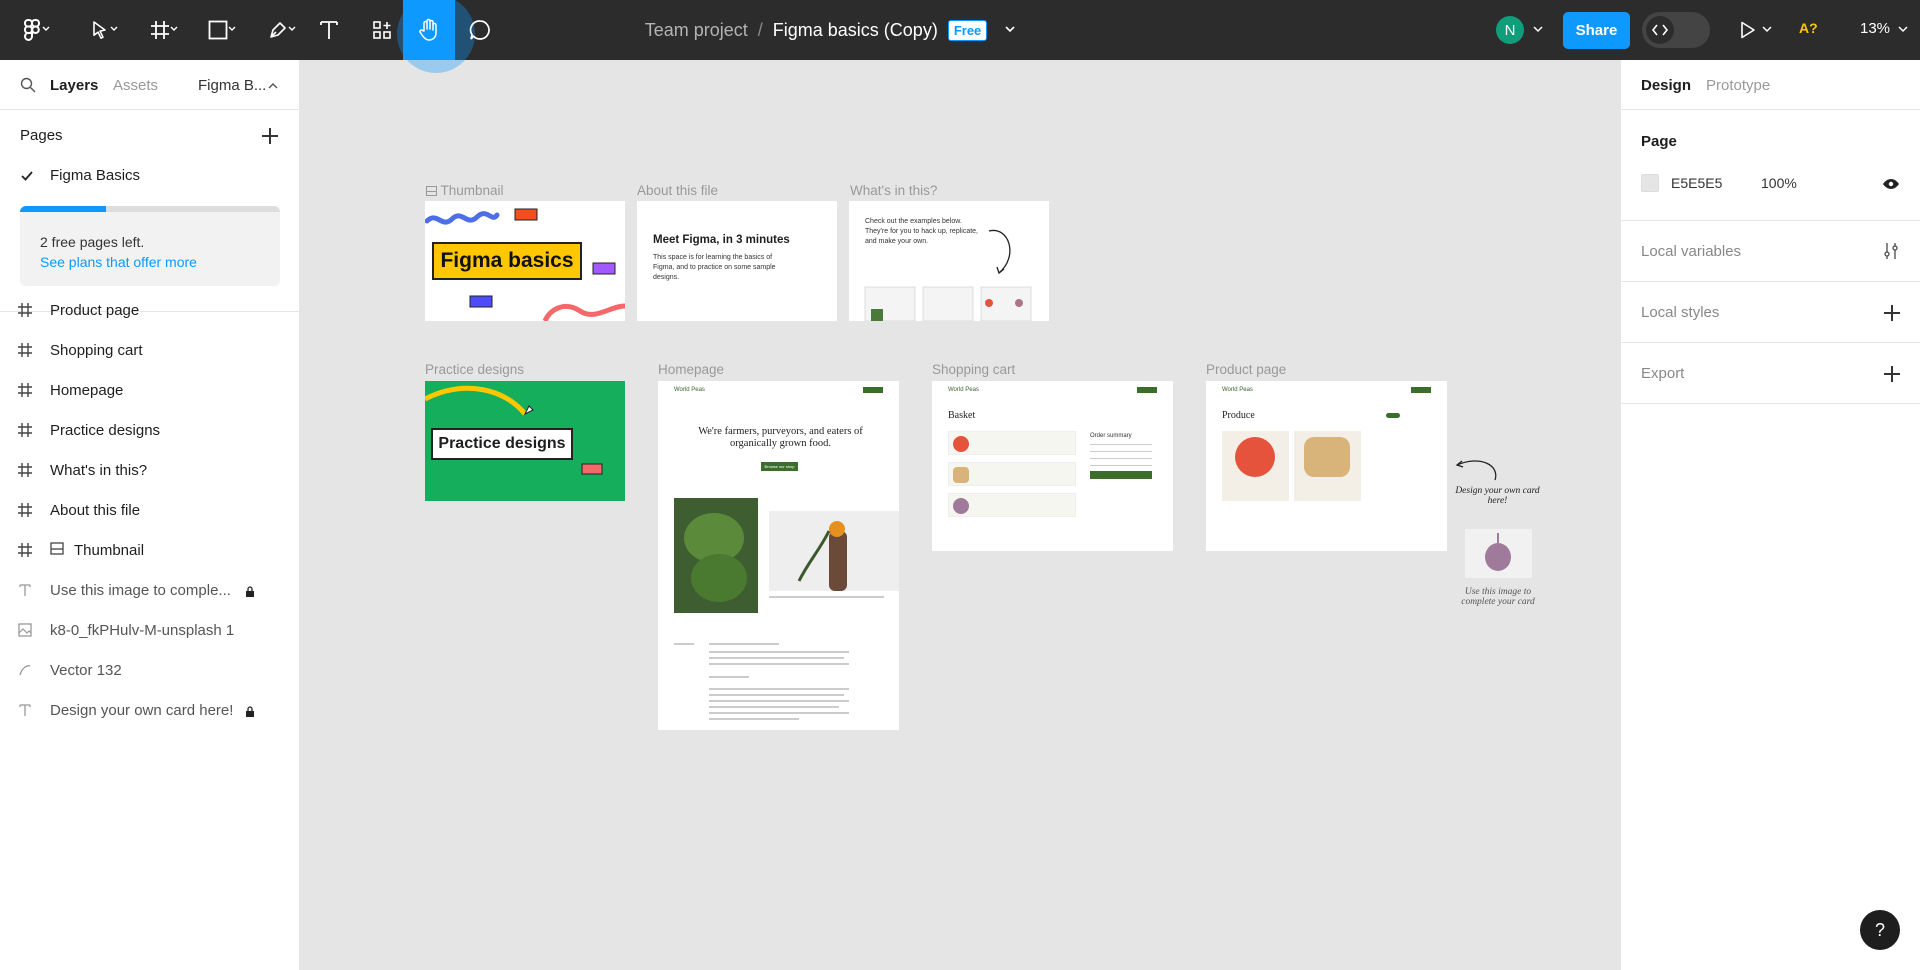 This screenshot has height=970, width=1920. What do you see at coordinates (150, 510) in the screenshot?
I see `layer-item: About this file` at bounding box center [150, 510].